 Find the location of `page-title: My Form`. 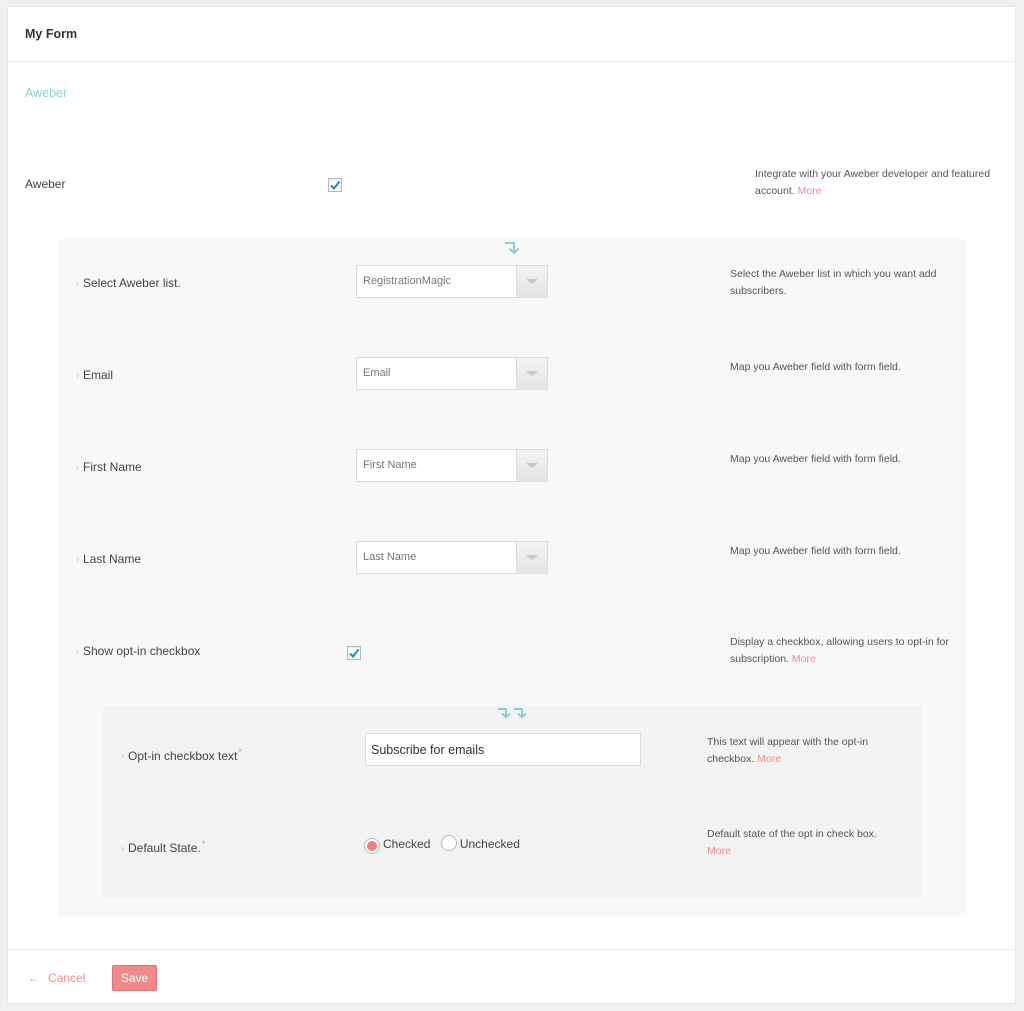

page-title: My Form is located at coordinates (51, 34).